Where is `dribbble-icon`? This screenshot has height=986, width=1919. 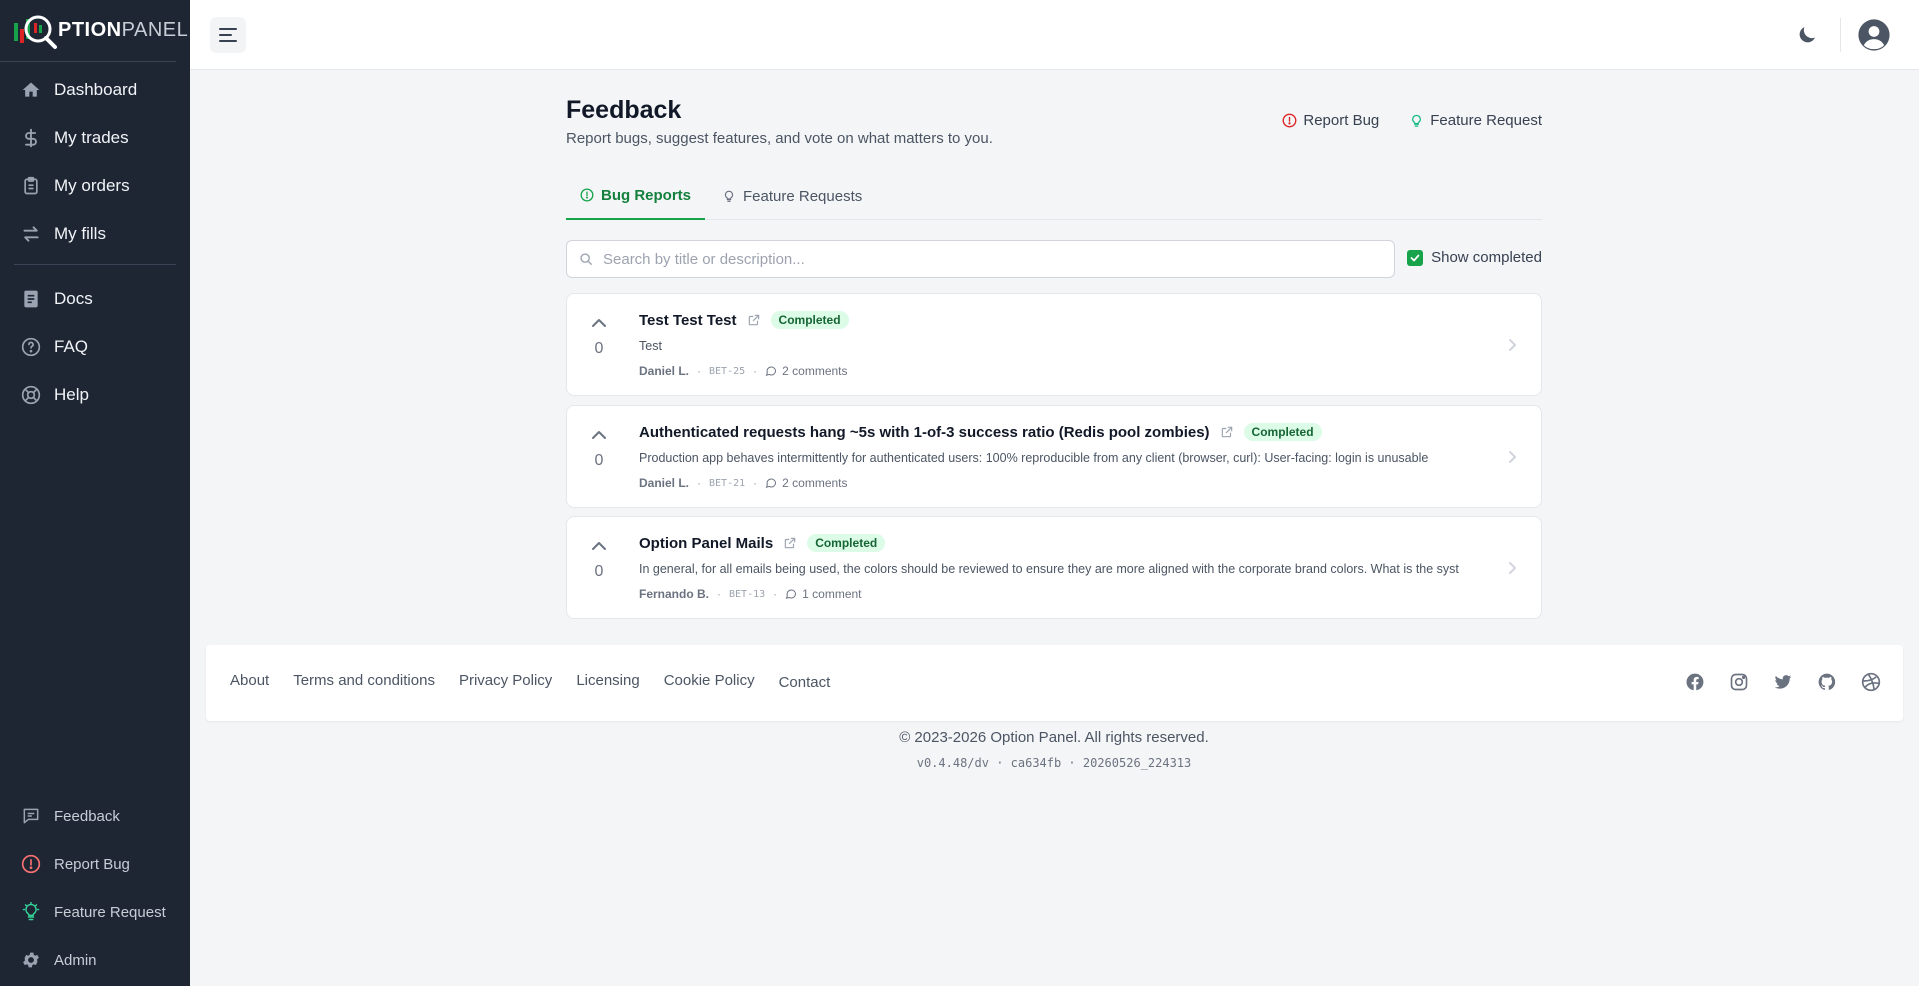
dribbble-icon is located at coordinates (1871, 682).